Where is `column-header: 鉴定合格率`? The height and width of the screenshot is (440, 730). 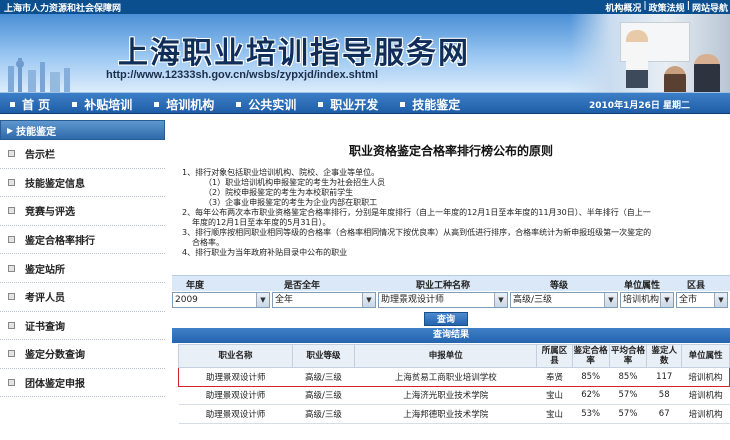 column-header: 鉴定合格率 is located at coordinates (590, 356).